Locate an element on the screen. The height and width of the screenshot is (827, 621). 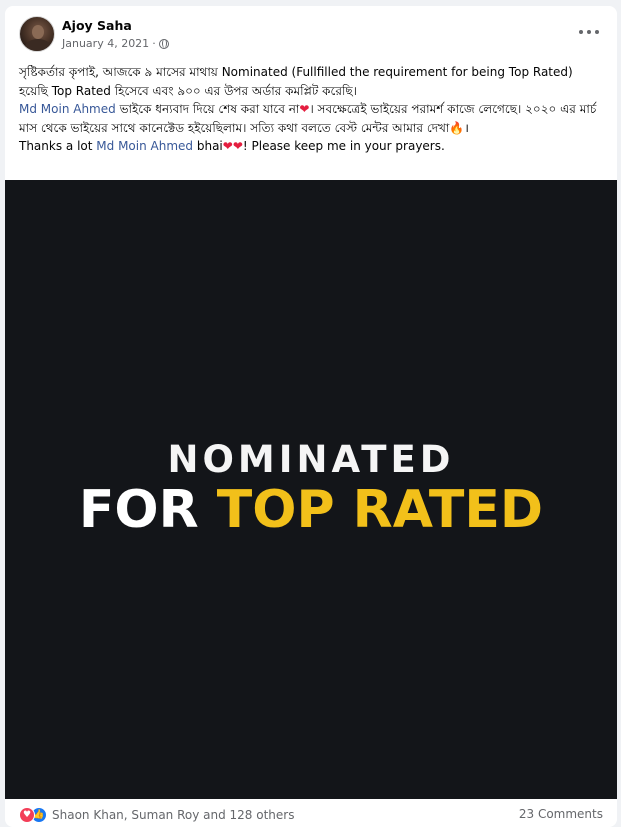
author-avatar is located at coordinates (37, 34).